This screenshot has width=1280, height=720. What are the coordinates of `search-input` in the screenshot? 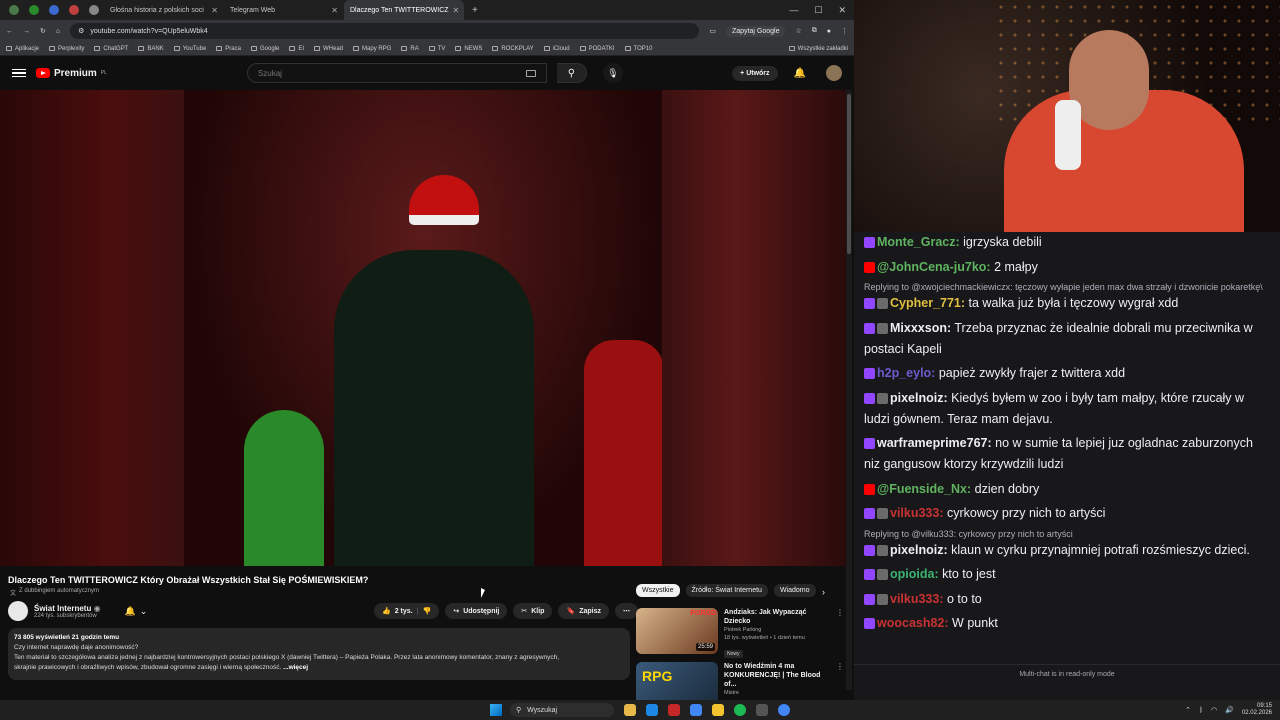 It's located at (392, 73).